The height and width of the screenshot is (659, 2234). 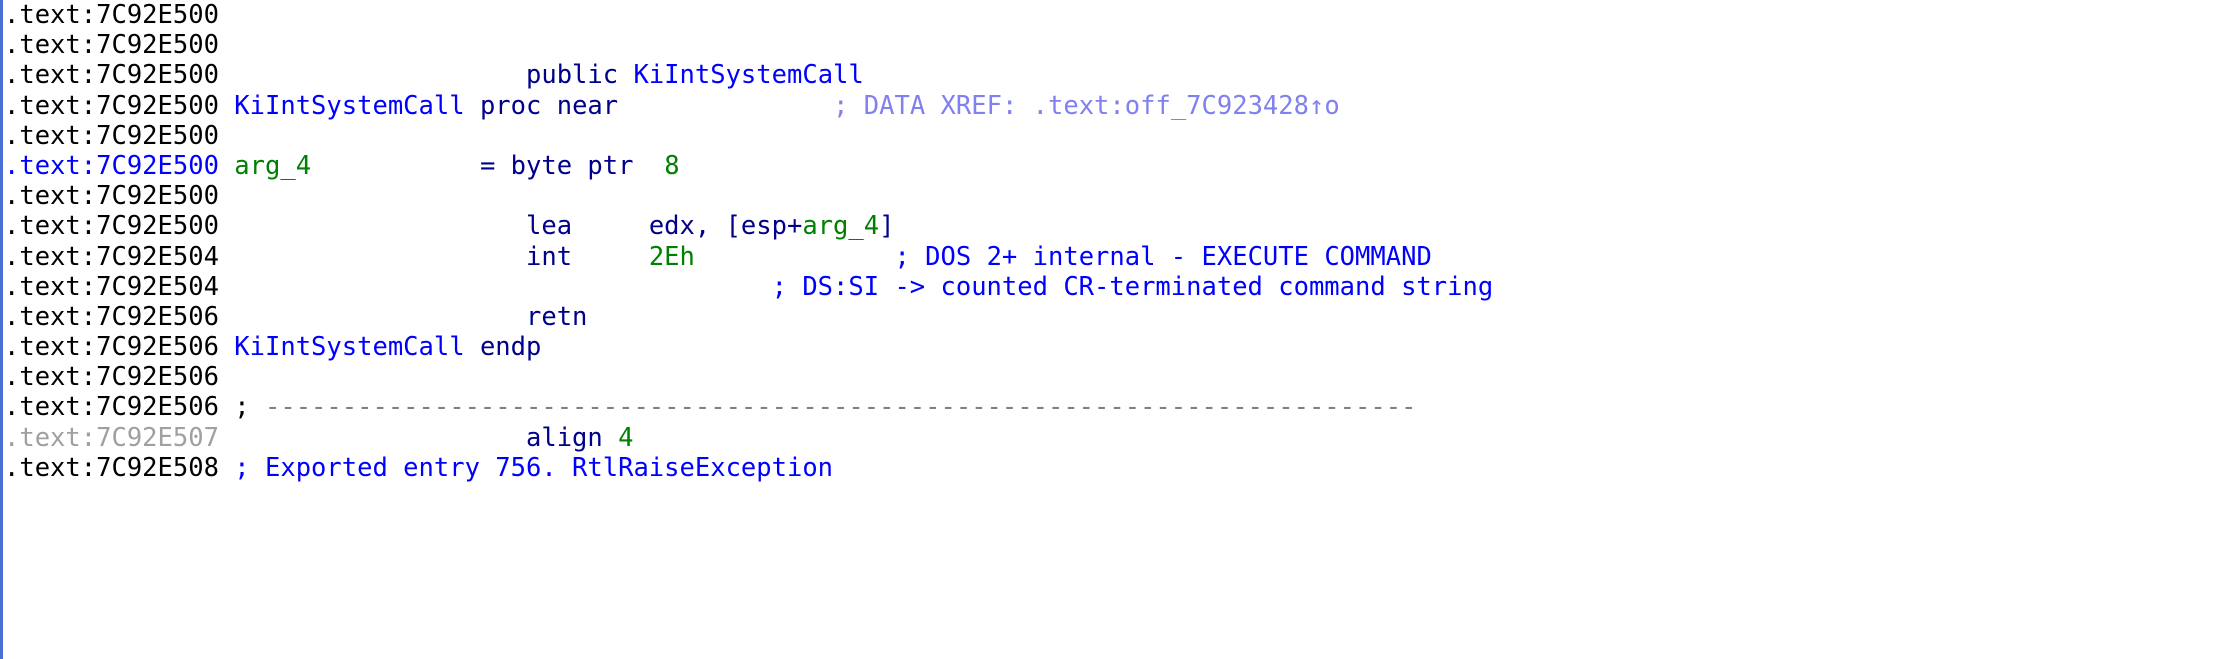 What do you see at coordinates (887, 226) in the screenshot?
I see `code-token-reg: ]` at bounding box center [887, 226].